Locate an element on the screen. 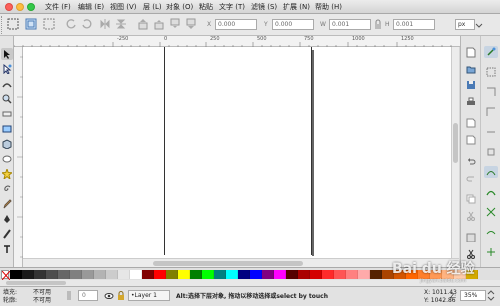  save-icon is located at coordinates (471, 85).